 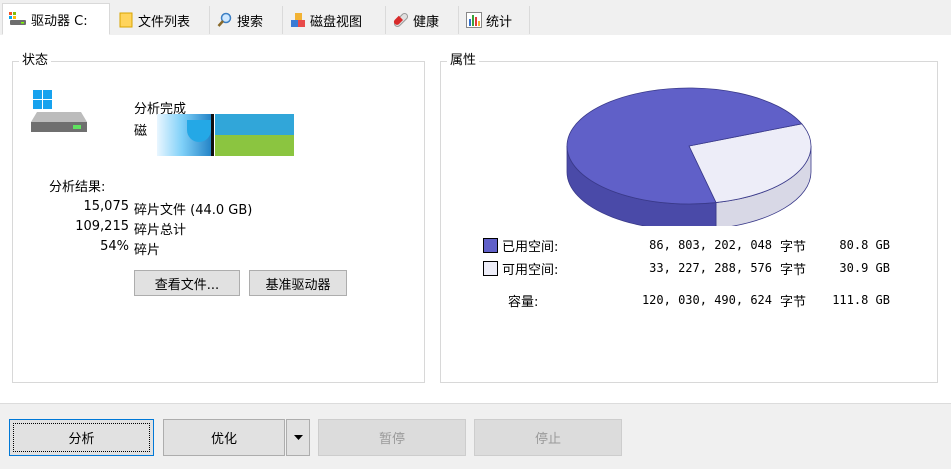 I want to click on chevron-down-icon, so click(x=298, y=437).